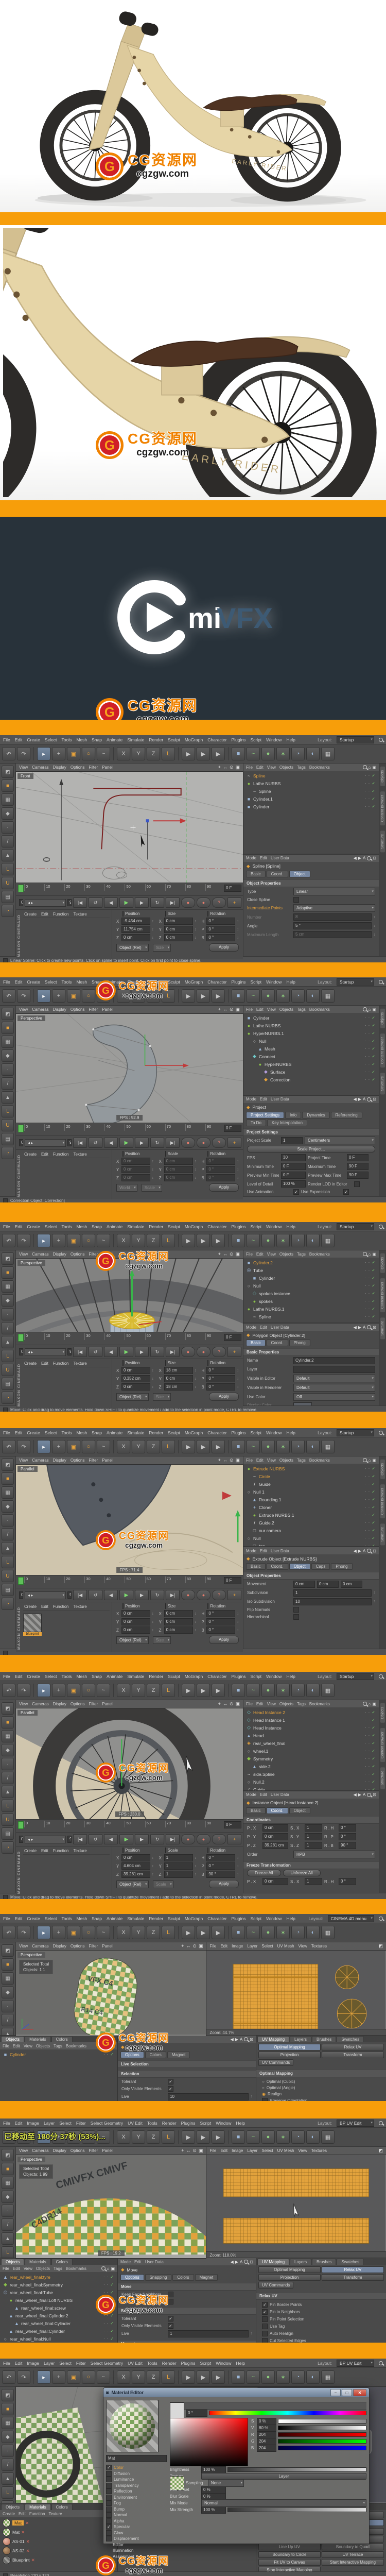  Describe the element at coordinates (311, 1309) in the screenshot. I see `object-row: ● Lathe NURBS.1 · · ✓` at that location.